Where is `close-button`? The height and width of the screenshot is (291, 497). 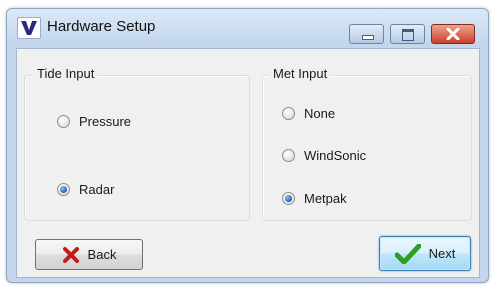
close-button is located at coordinates (453, 34).